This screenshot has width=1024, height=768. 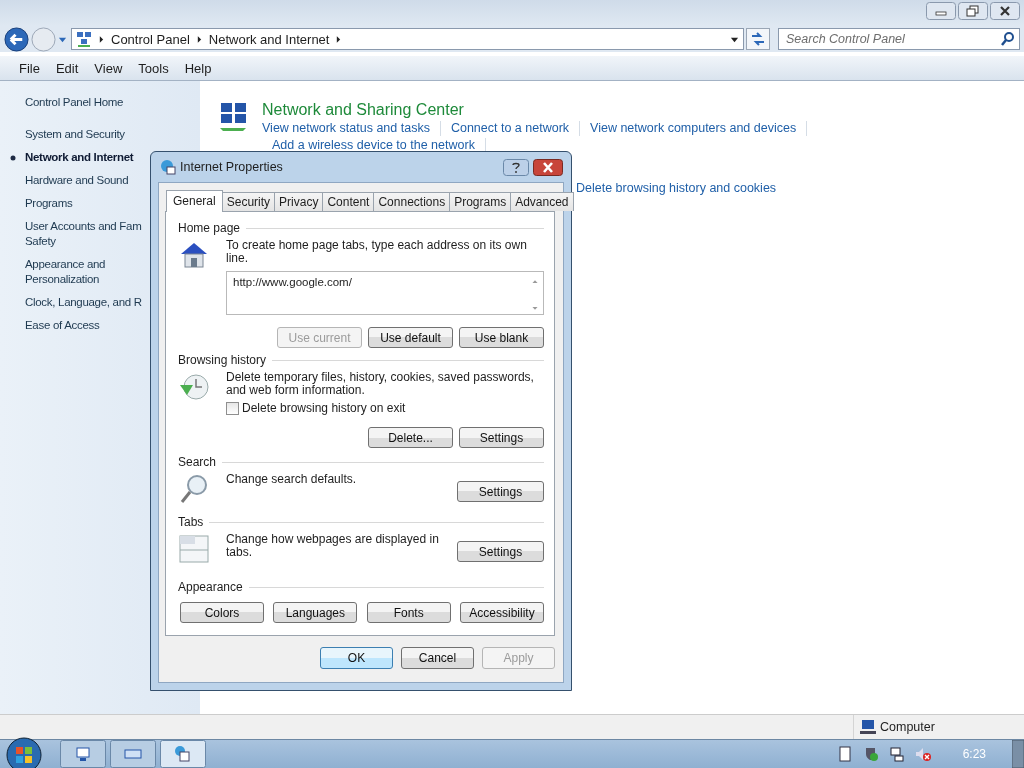 I want to click on button: Use blank, so click(x=501, y=337).